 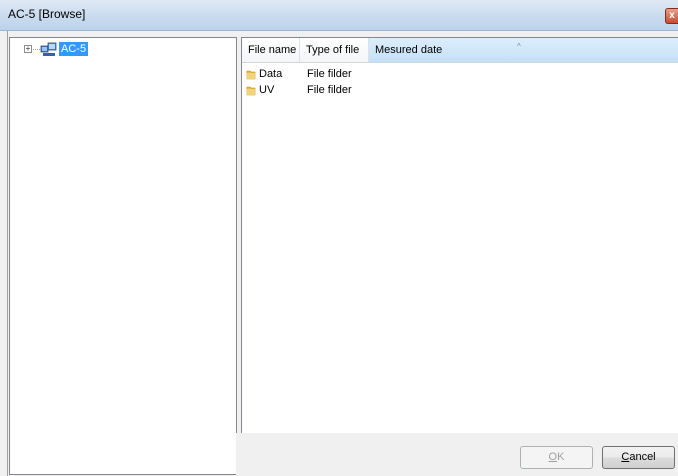 What do you see at coordinates (409, 50) in the screenshot?
I see `column-header-label: Mesured date` at bounding box center [409, 50].